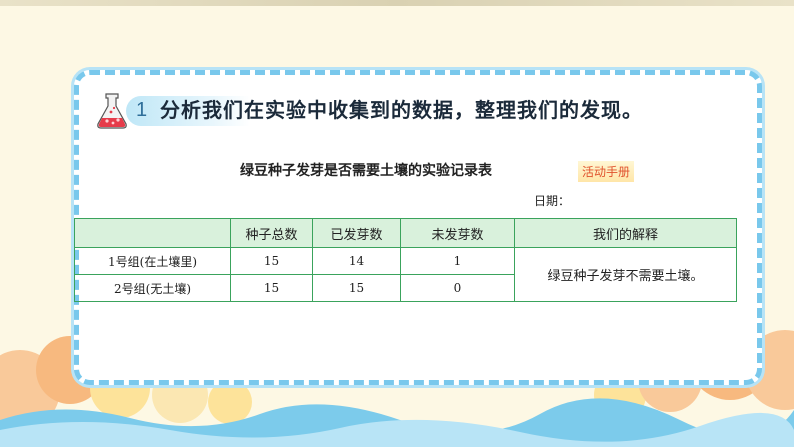 The width and height of the screenshot is (794, 447). I want to click on table-title: 绿豆种子发芽是否需要土壤的实验记录表, so click(366, 171).